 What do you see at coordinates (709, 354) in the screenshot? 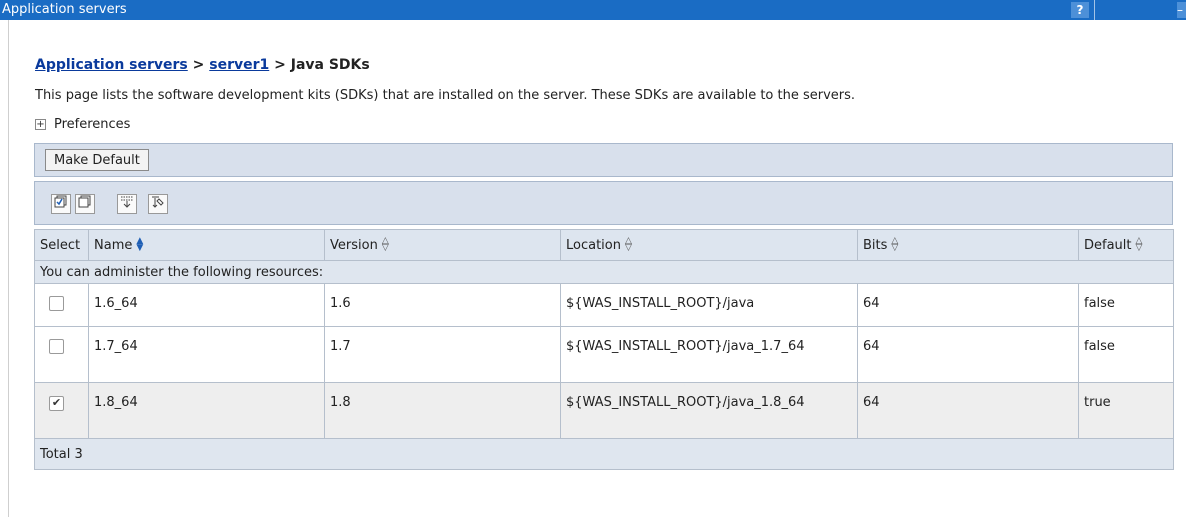
I see `cell-location: ${WAS_INSTALL_ROOT}/java_1.7_64` at bounding box center [709, 354].